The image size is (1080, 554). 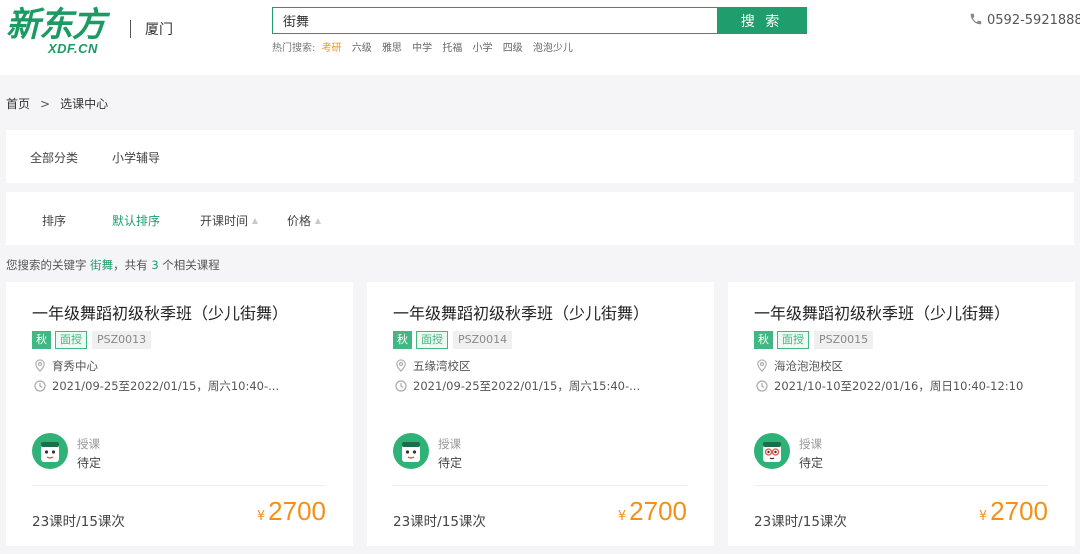 What do you see at coordinates (136, 220) in the screenshot?
I see `sort-default: 默认排序` at bounding box center [136, 220].